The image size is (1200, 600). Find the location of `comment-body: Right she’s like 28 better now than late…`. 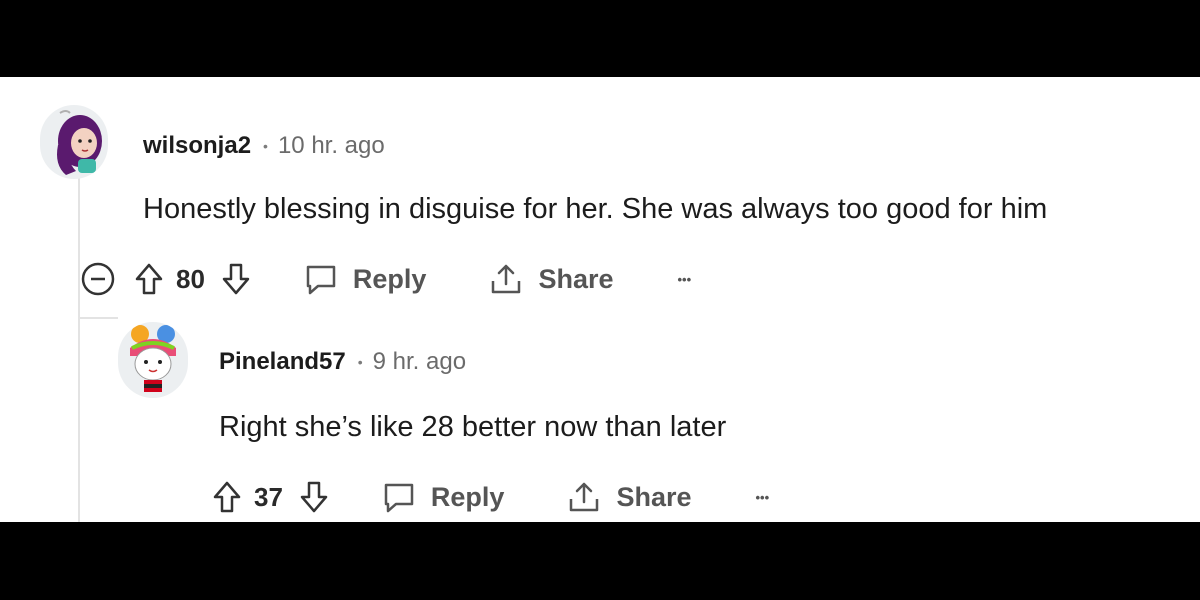

comment-body: Right she’s like 28 better now than late… is located at coordinates (473, 427).